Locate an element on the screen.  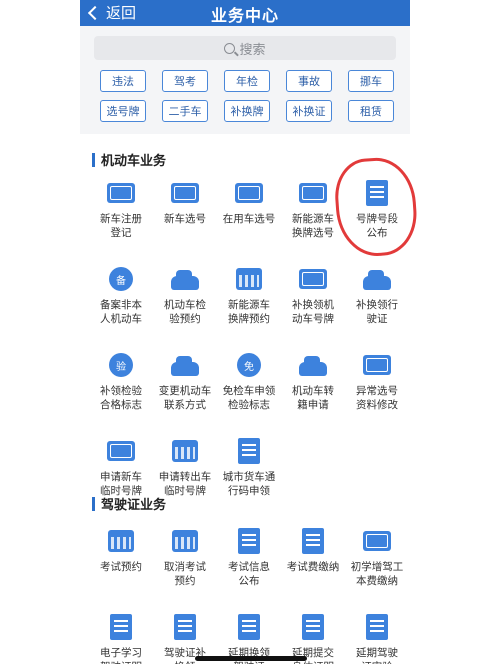
quick-tag: 挪车 is located at coordinates (371, 81).